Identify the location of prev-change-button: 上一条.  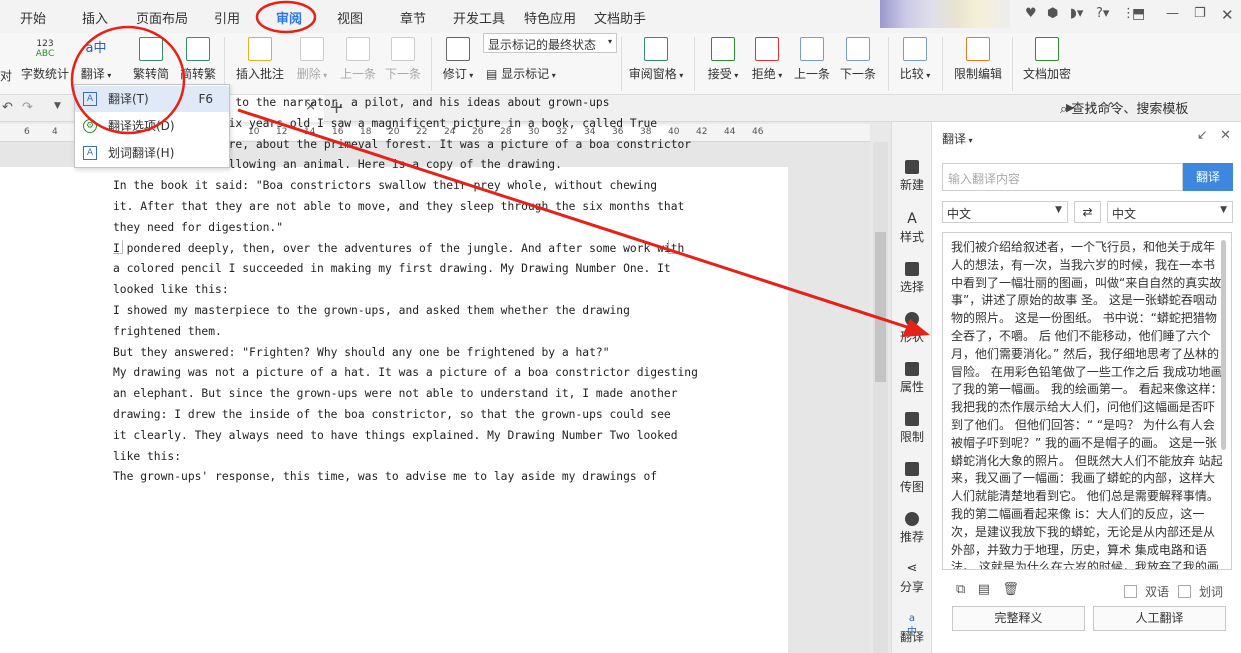
(812, 59).